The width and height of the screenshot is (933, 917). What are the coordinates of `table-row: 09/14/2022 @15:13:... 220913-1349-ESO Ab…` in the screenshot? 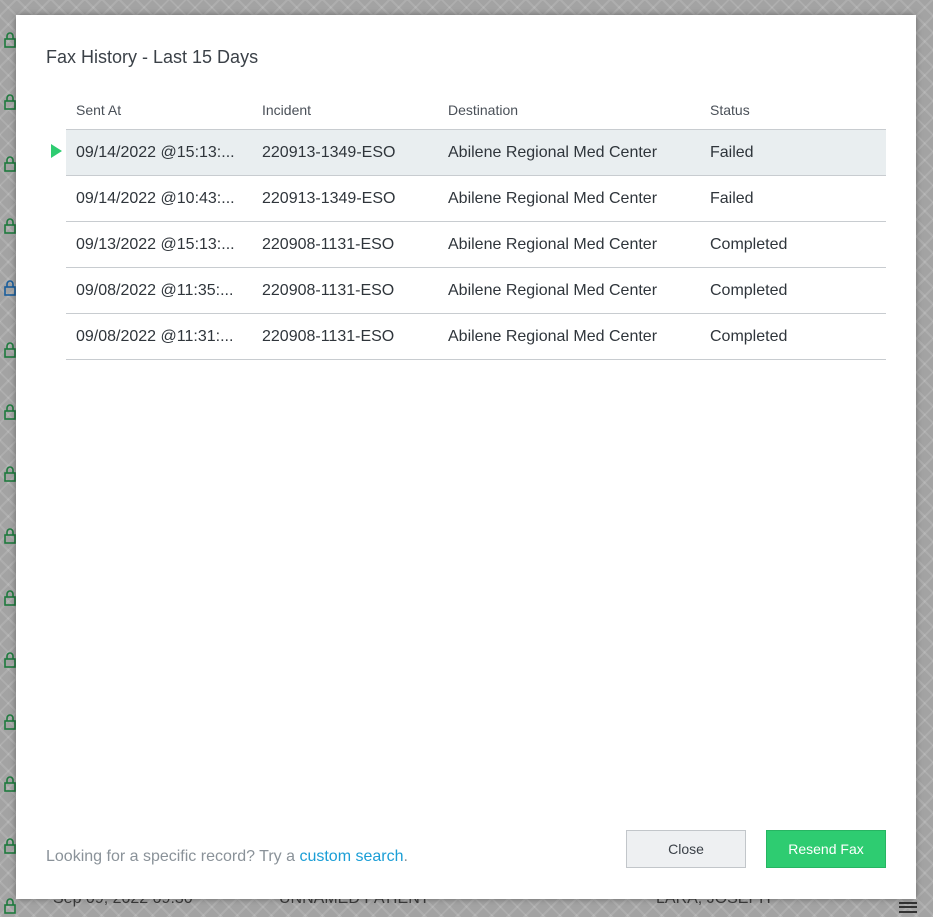 It's located at (476, 152).